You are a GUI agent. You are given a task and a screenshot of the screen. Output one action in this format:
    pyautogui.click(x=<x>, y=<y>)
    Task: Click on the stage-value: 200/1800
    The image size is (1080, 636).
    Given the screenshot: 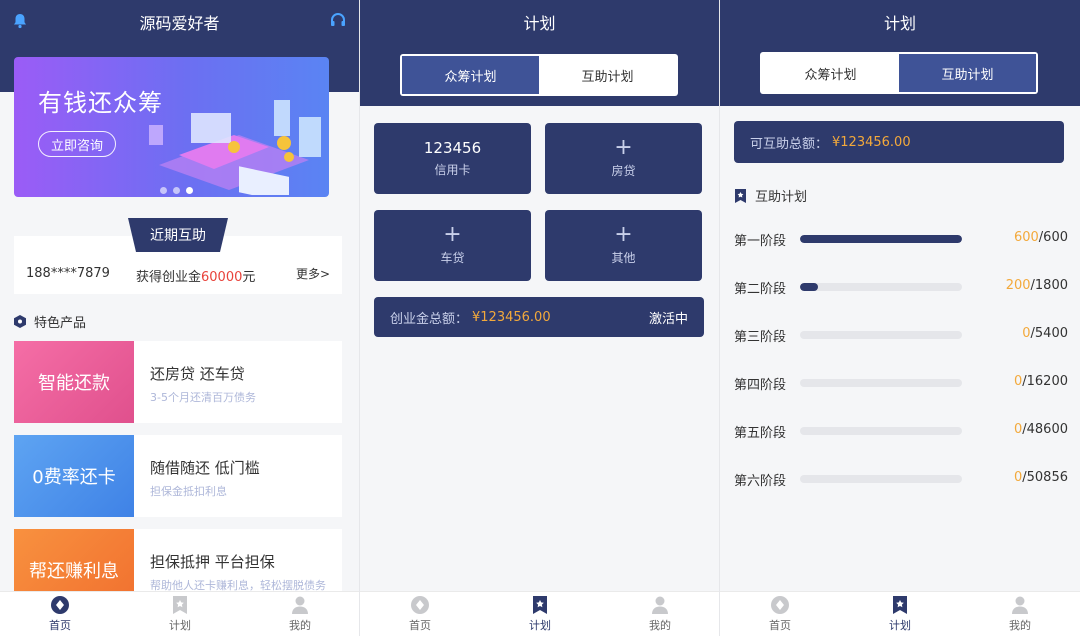 What is the action you would take?
    pyautogui.click(x=1037, y=285)
    